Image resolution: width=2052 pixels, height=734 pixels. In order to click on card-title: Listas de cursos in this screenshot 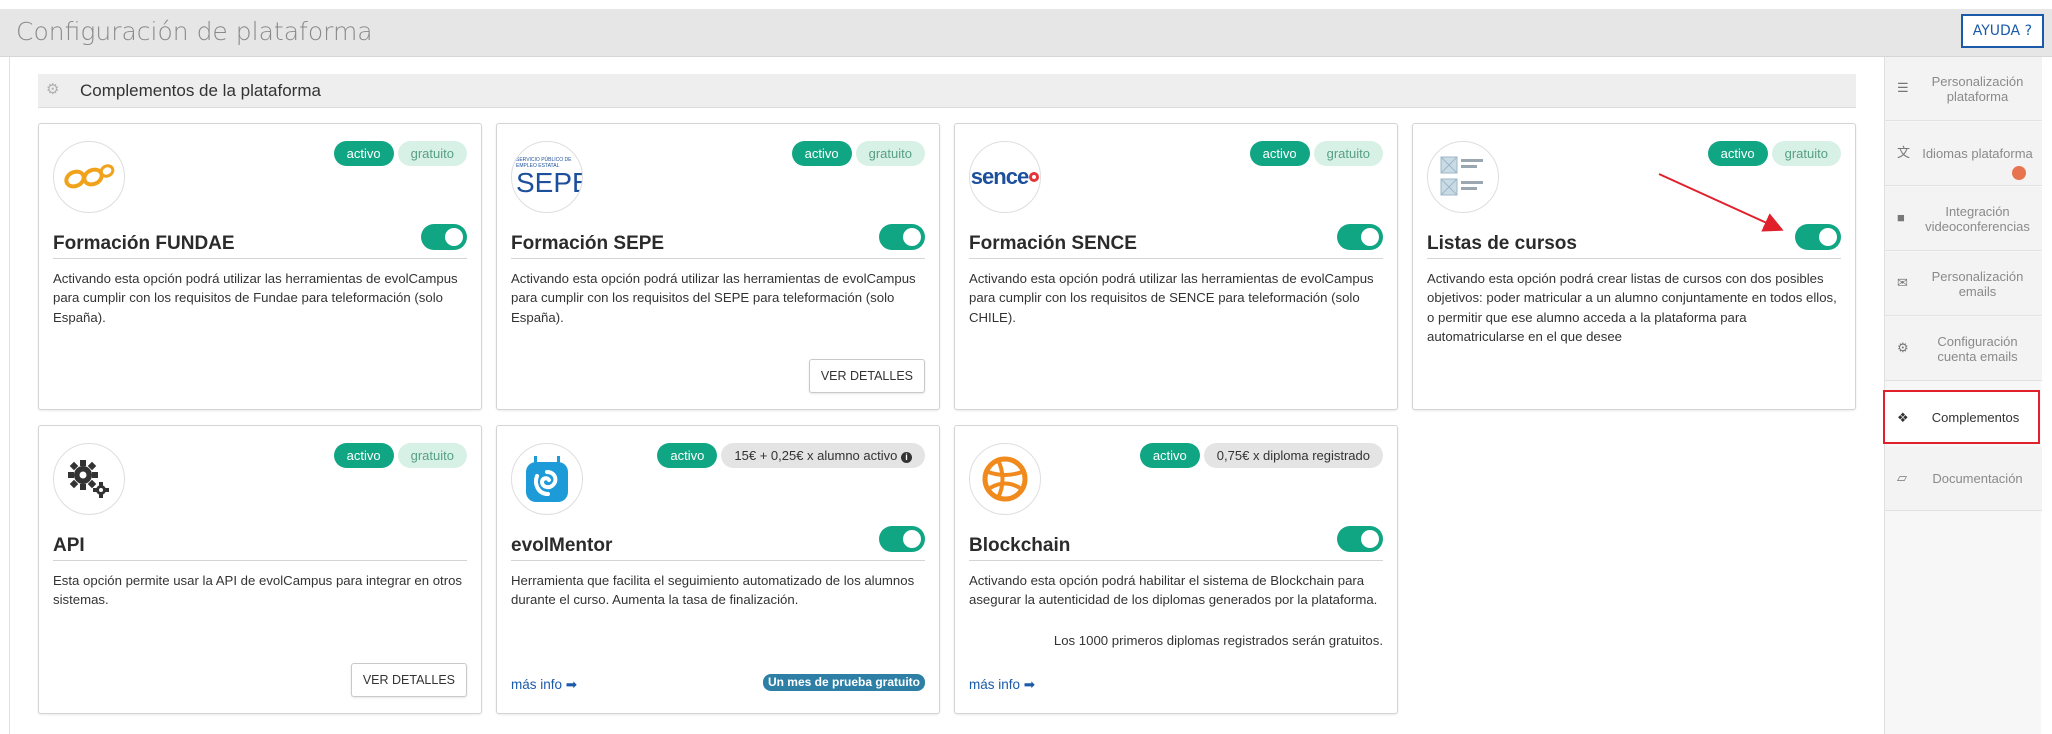, I will do `click(1502, 243)`.